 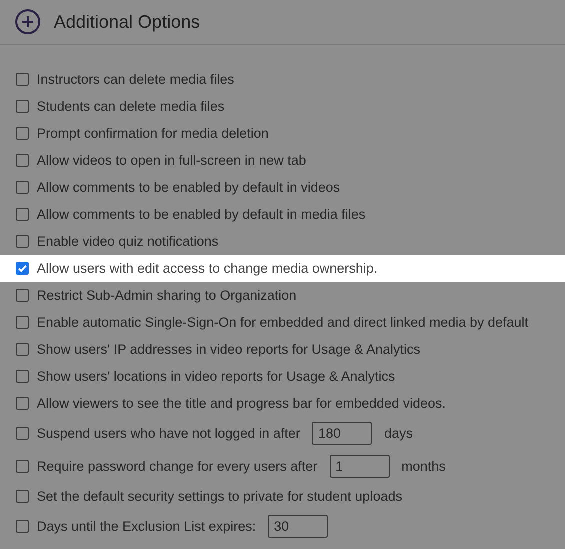 What do you see at coordinates (342, 433) in the screenshot?
I see `number-field: 180` at bounding box center [342, 433].